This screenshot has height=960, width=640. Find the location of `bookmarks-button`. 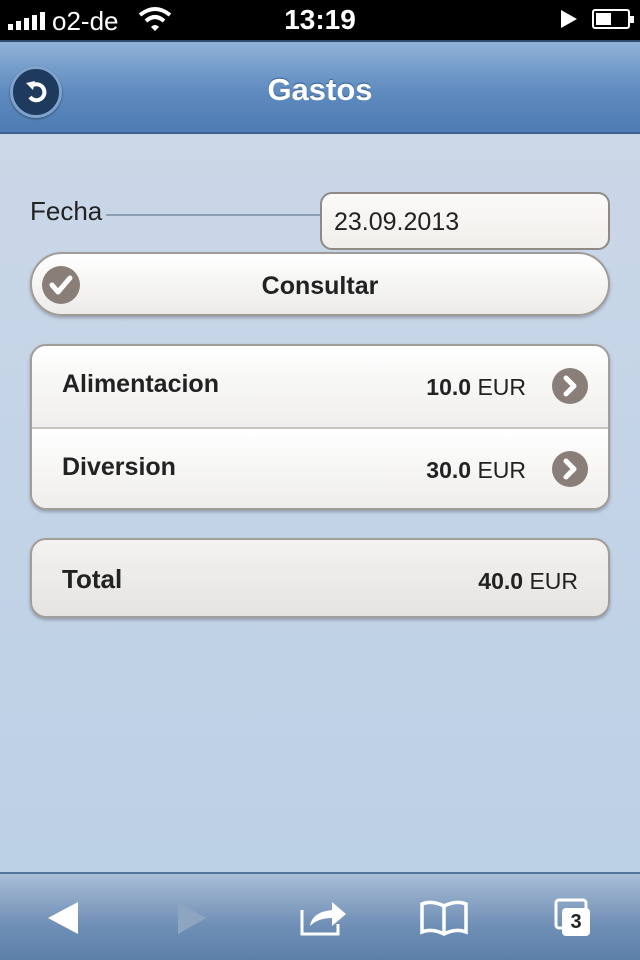

bookmarks-button is located at coordinates (444, 918).